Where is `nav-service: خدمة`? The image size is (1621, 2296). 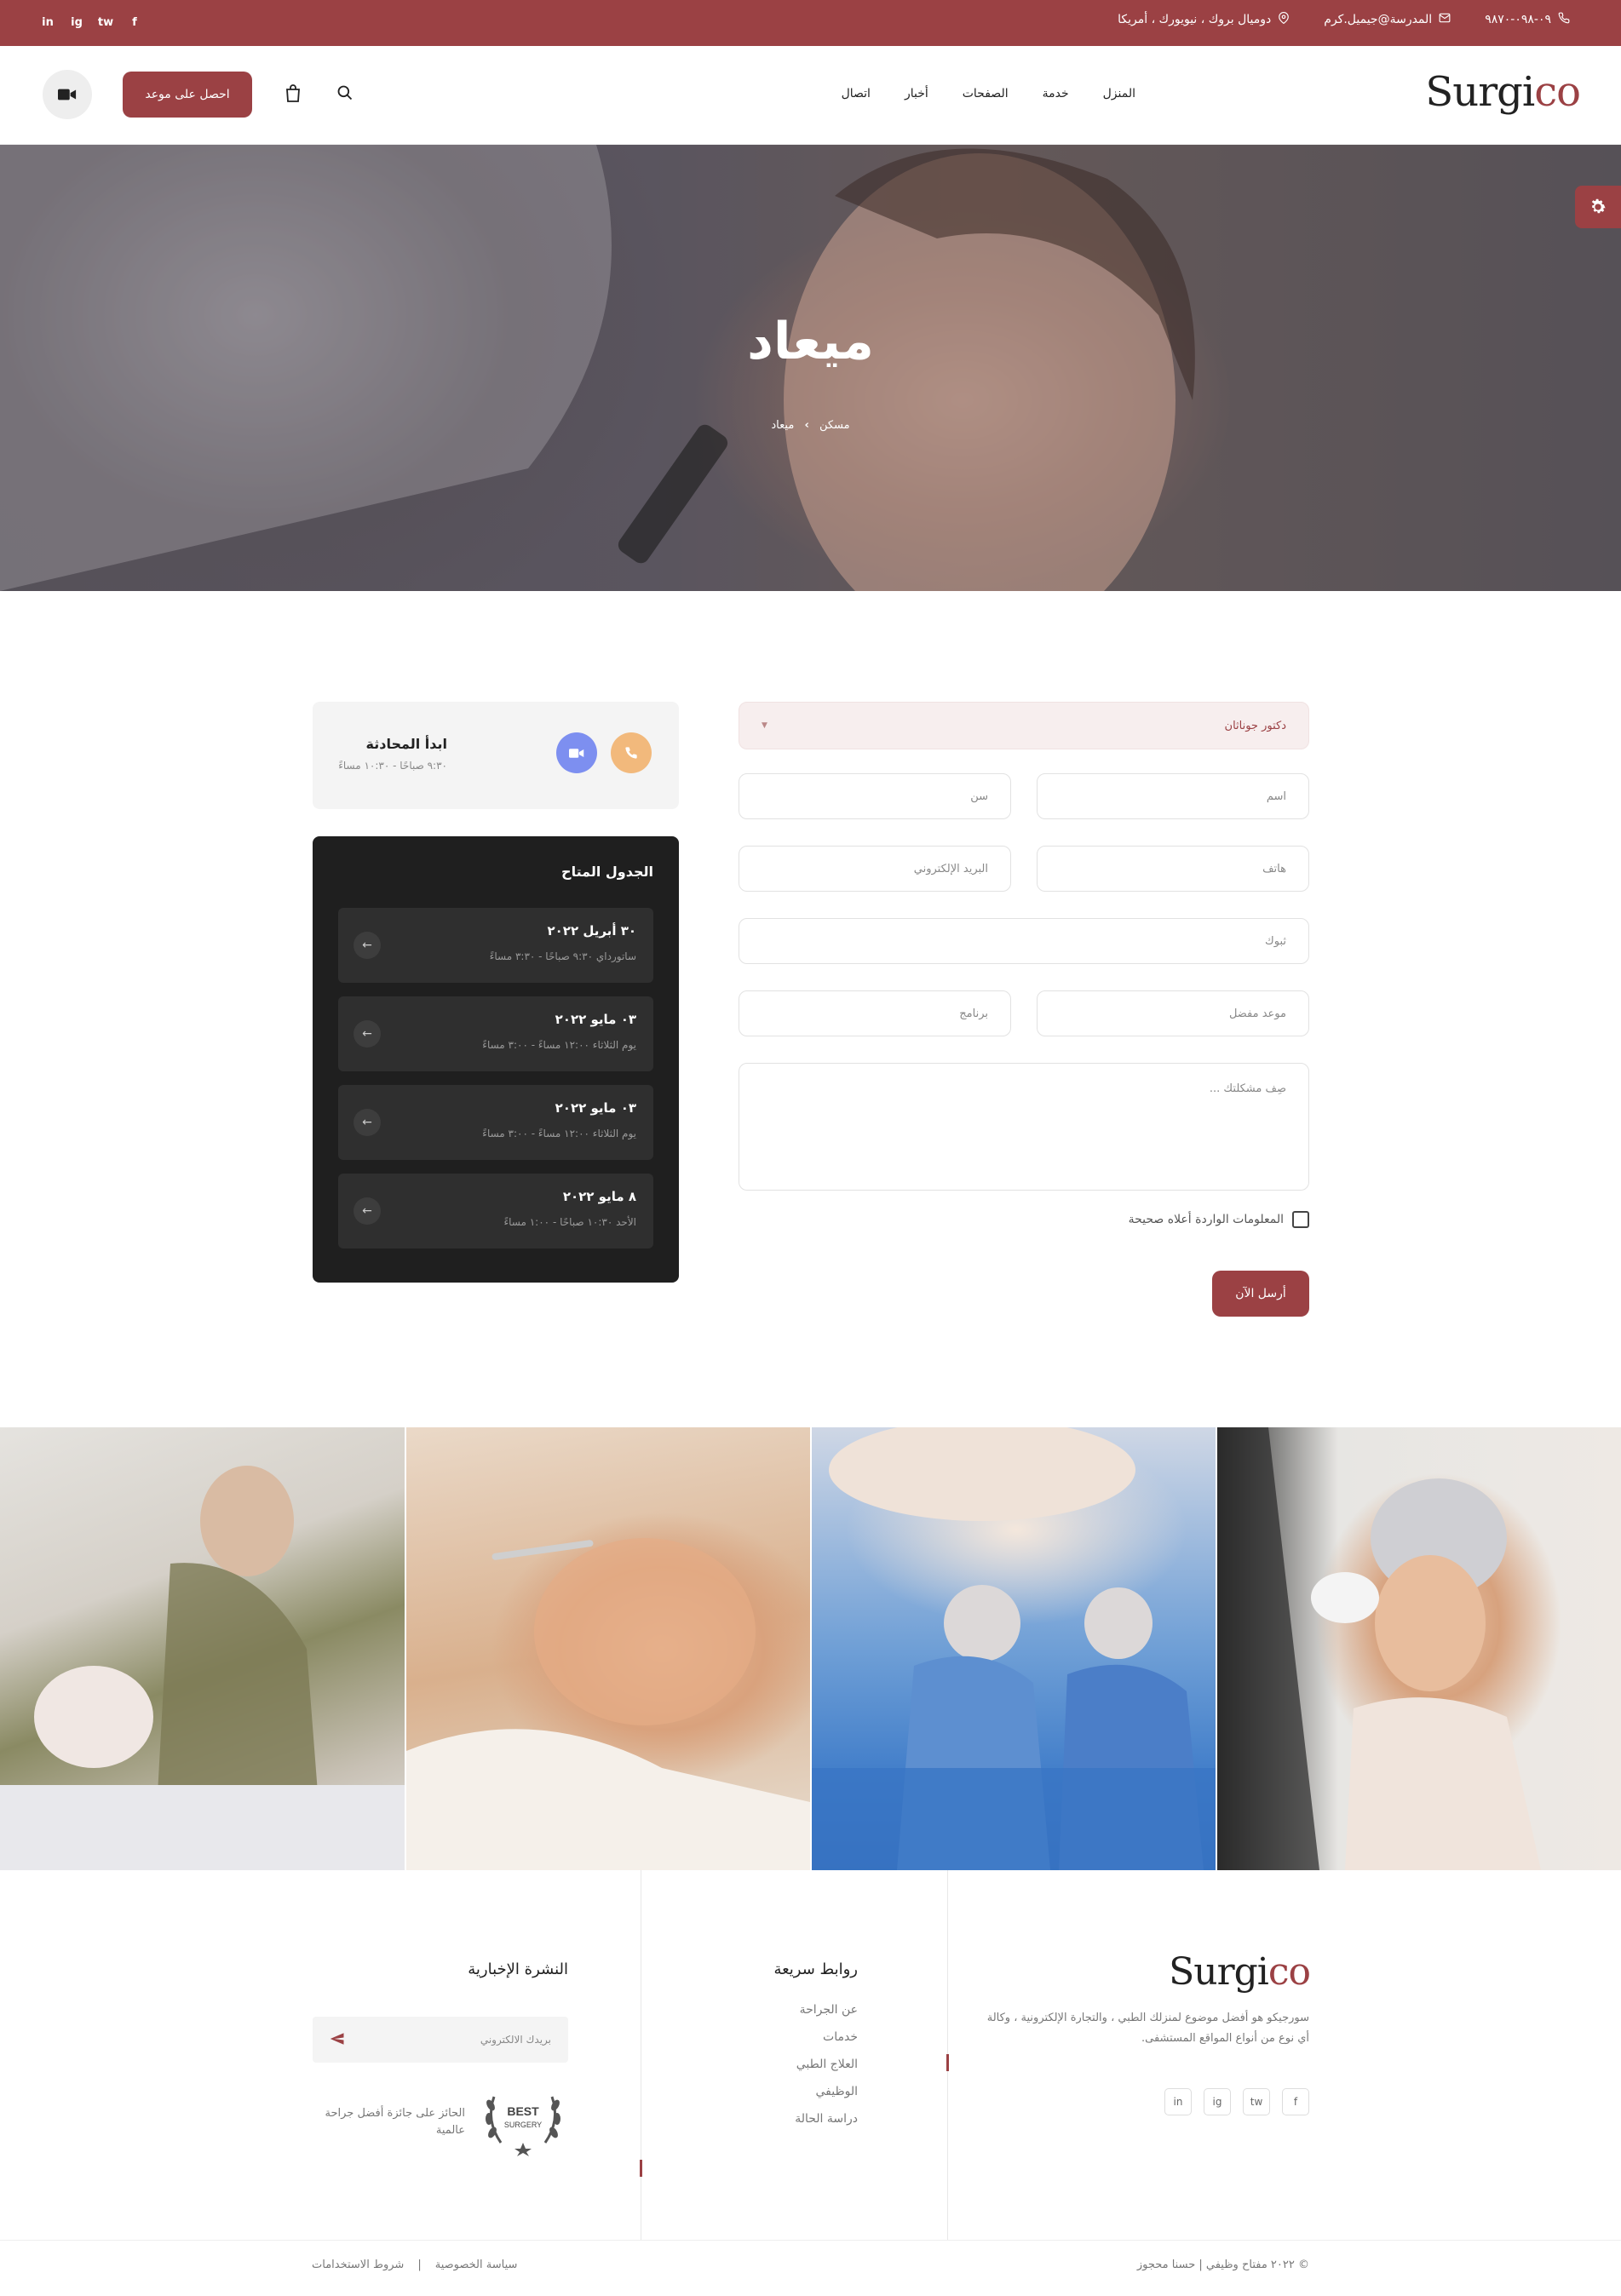
nav-service: خدمة is located at coordinates (1056, 93).